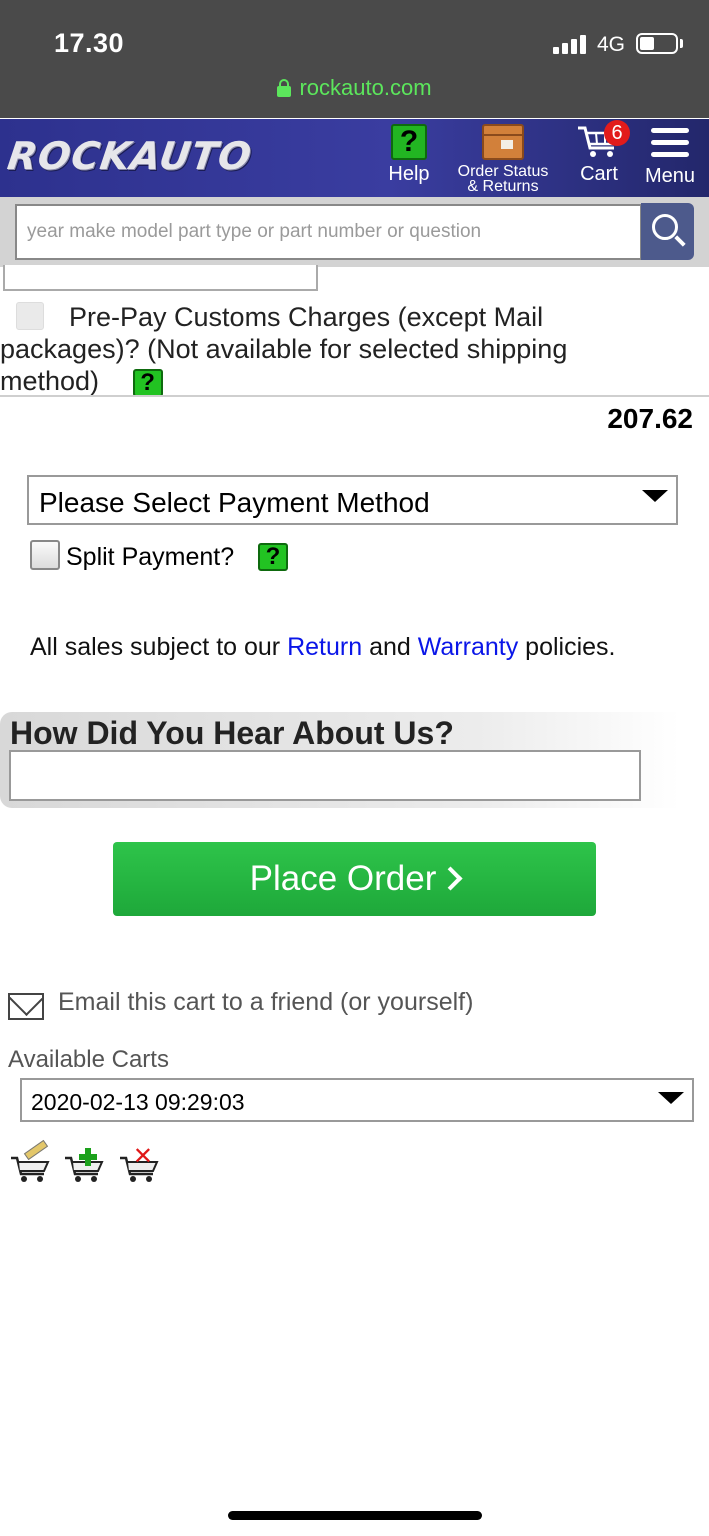 This screenshot has height=1536, width=709. Describe the element at coordinates (357, 1100) in the screenshot. I see `available-carts-select: 2020-02-13 09:29:03` at that location.